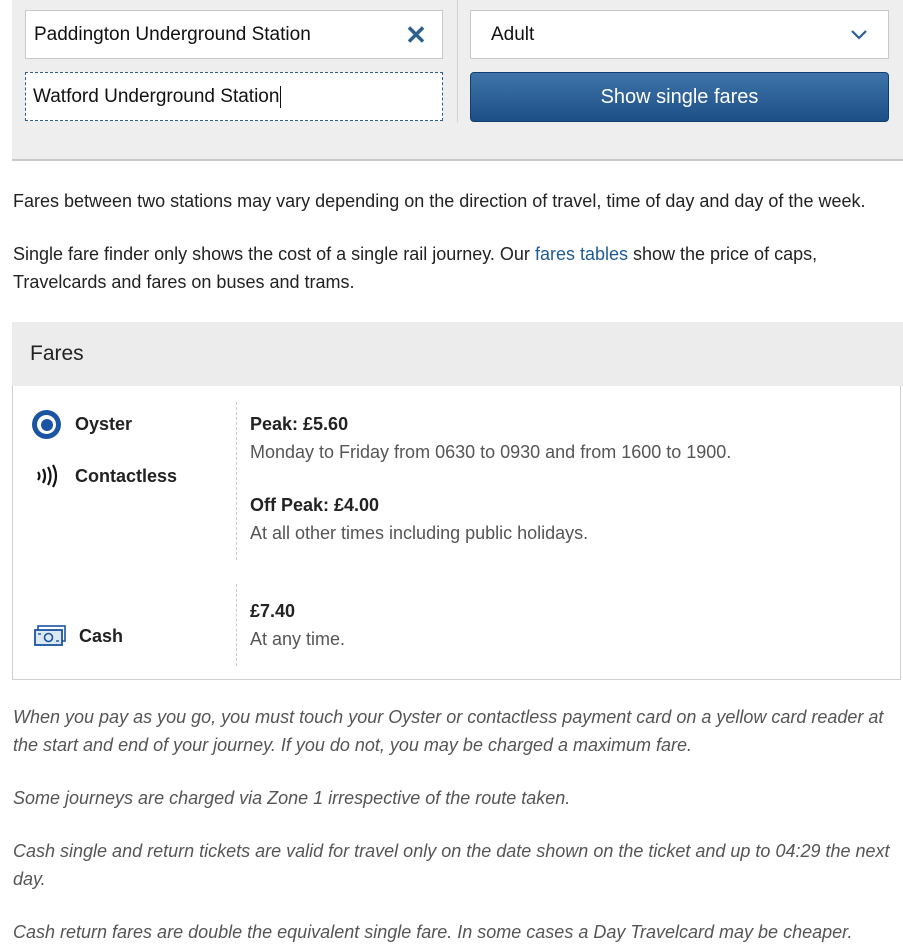 The width and height of the screenshot is (903, 948). What do you see at coordinates (298, 639) in the screenshot?
I see `cash-fare-times: At any time.` at bounding box center [298, 639].